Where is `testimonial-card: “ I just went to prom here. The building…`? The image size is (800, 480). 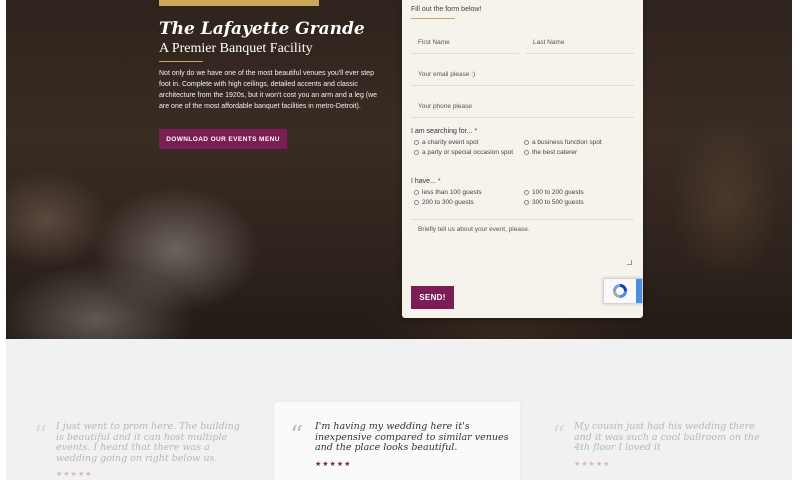 testimonial-card: “ I just went to prom here. The building… is located at coordinates (138, 447).